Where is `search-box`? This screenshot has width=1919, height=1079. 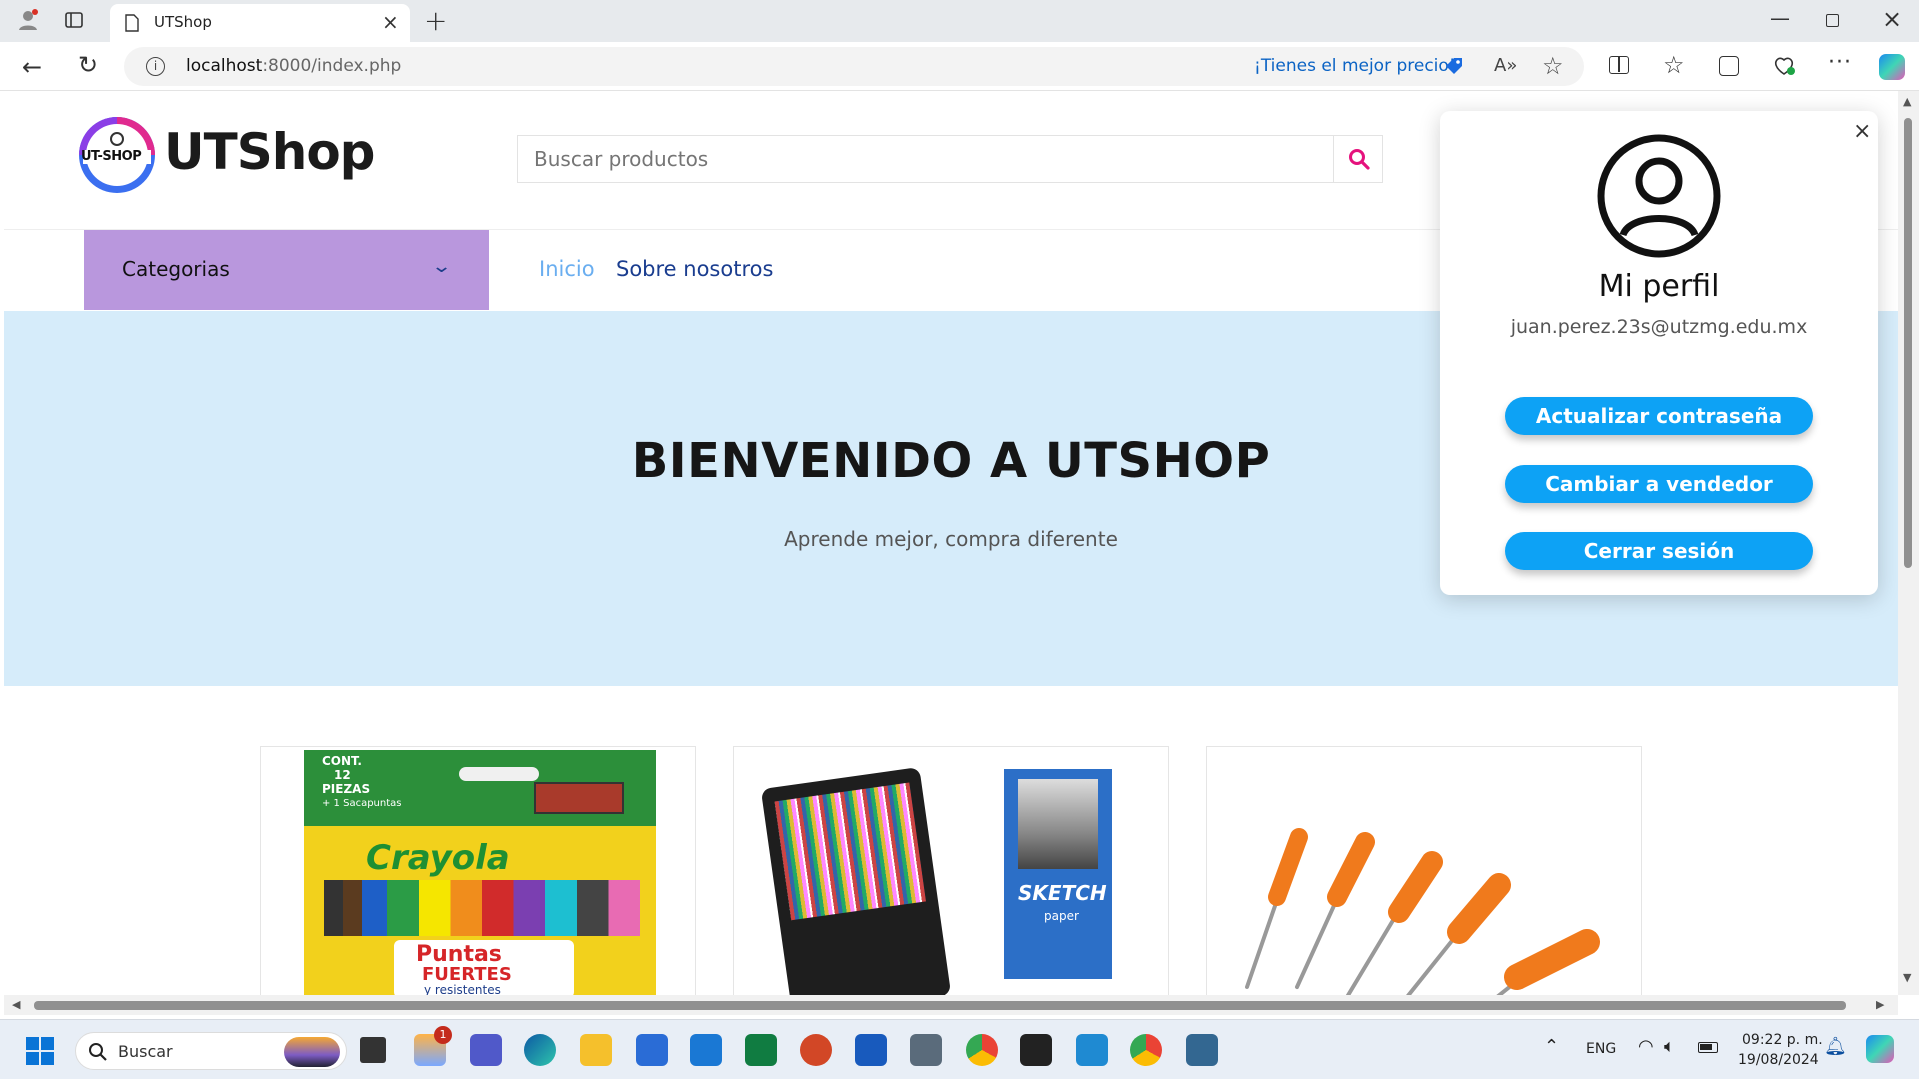
search-box is located at coordinates (950, 159).